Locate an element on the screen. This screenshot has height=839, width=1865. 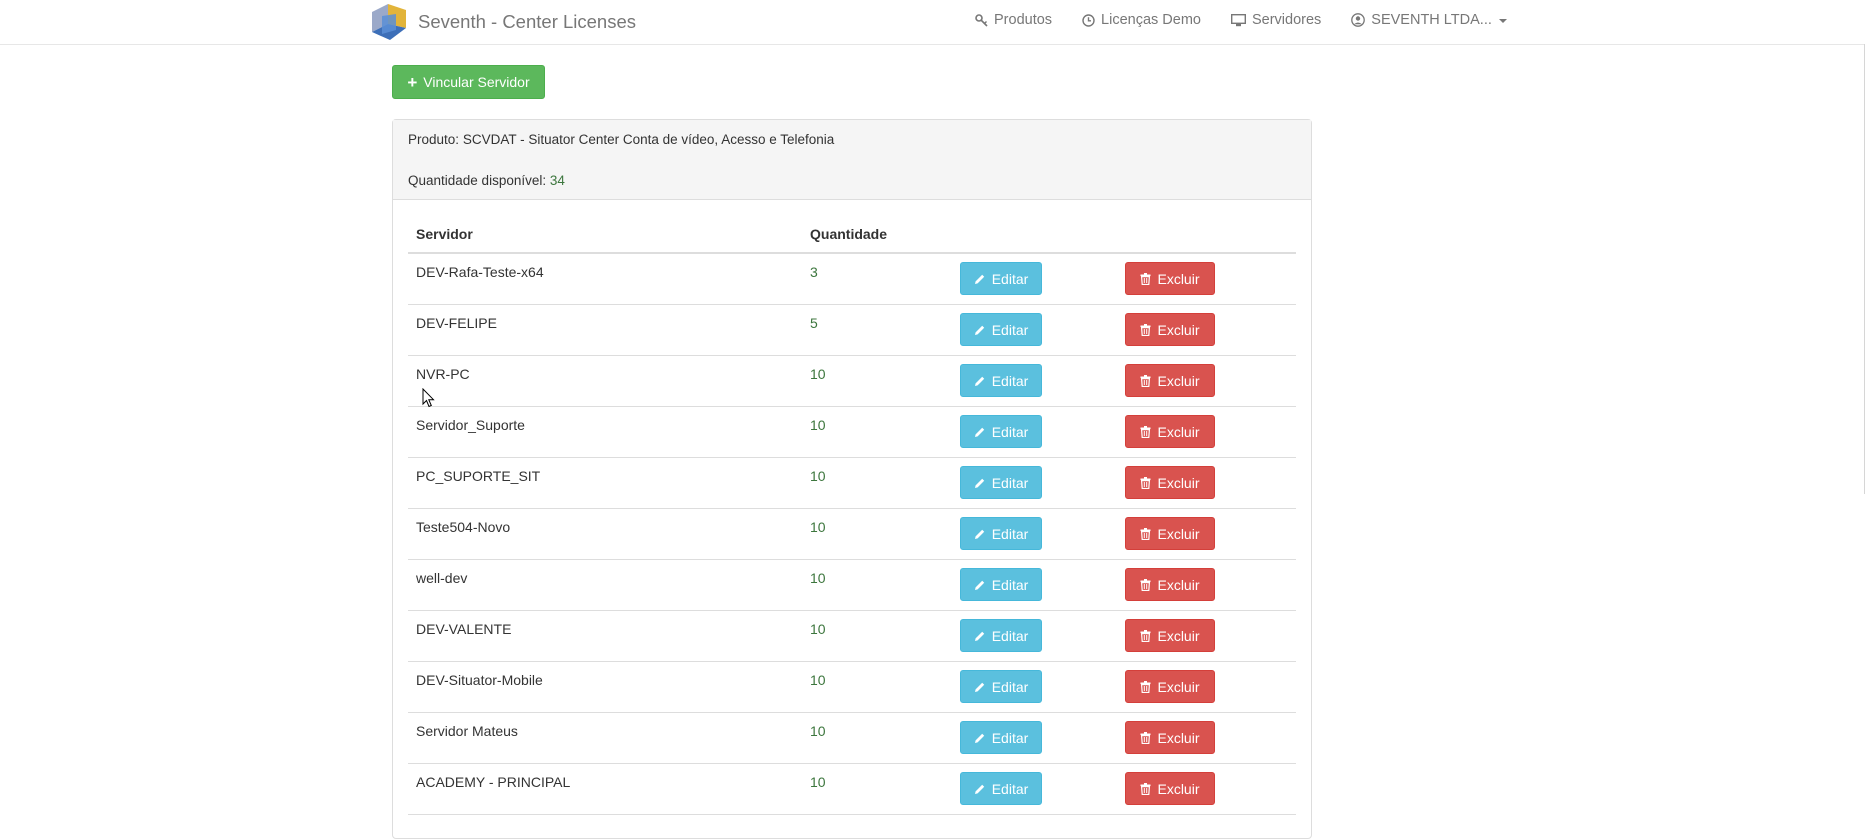
available-label: Quantidade disponível: is located at coordinates (477, 180).